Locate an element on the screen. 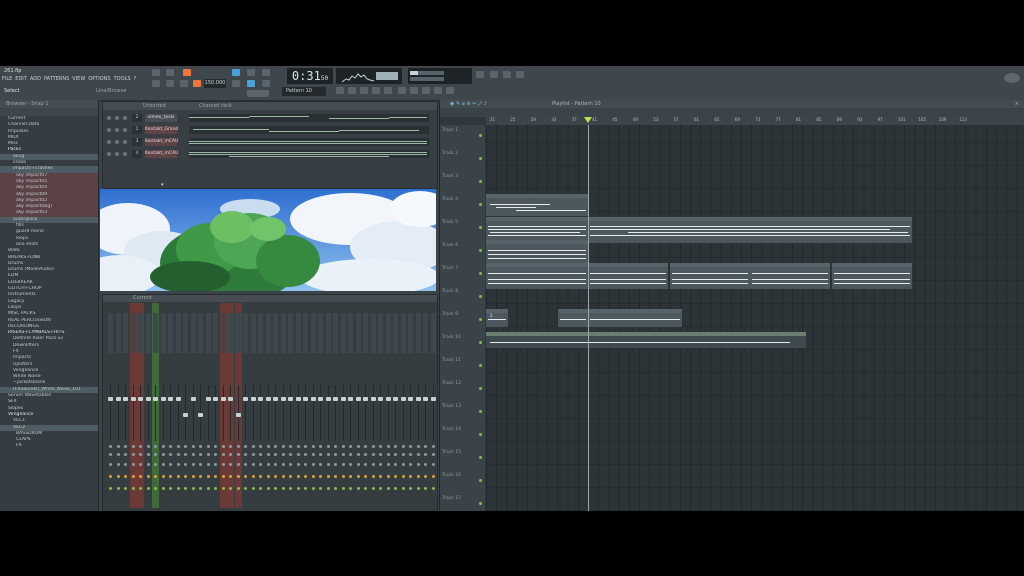 This screenshot has width=1024, height=576. channel-row: 3 Kontakt_mCAU is located at coordinates (270, 142).